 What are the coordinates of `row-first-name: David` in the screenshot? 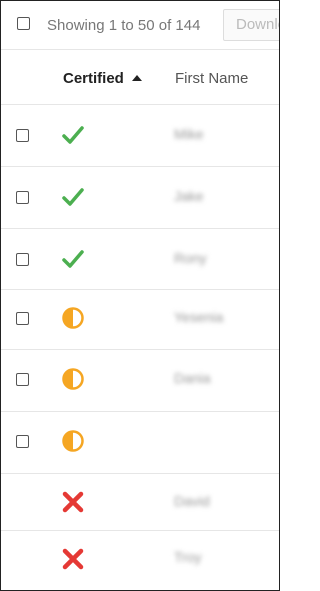 It's located at (192, 501).